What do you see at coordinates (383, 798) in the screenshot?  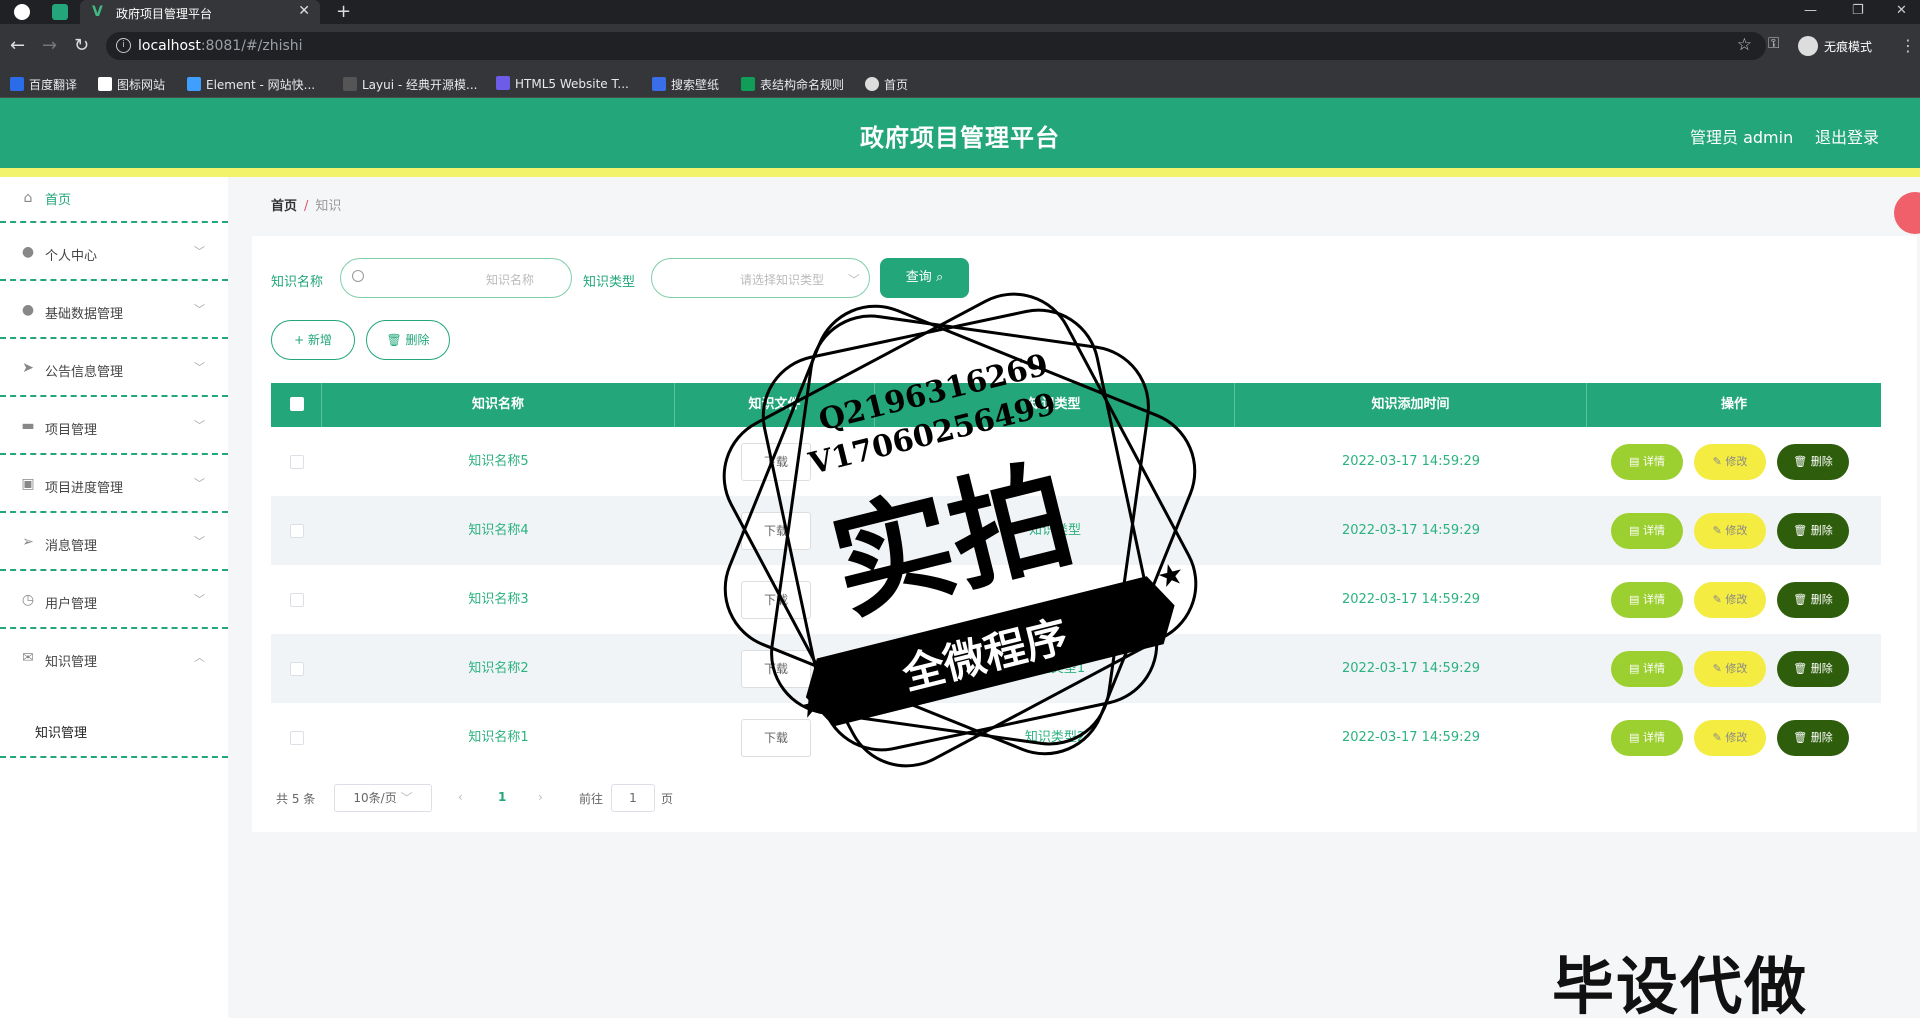 I see `page-size-select: 10条/页 ﹀` at bounding box center [383, 798].